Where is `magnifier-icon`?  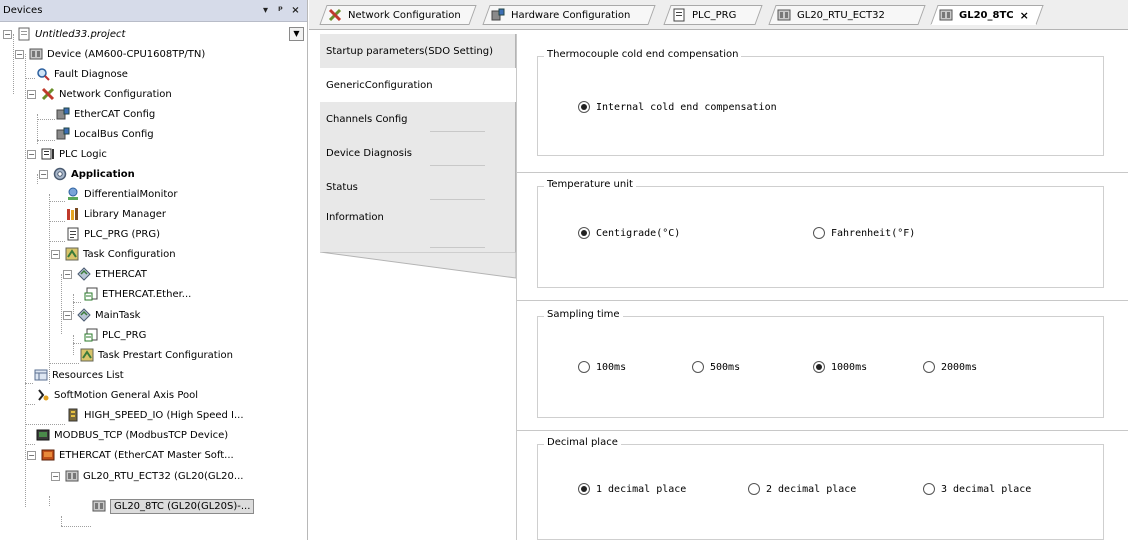
magnifier-icon is located at coordinates (42, 74).